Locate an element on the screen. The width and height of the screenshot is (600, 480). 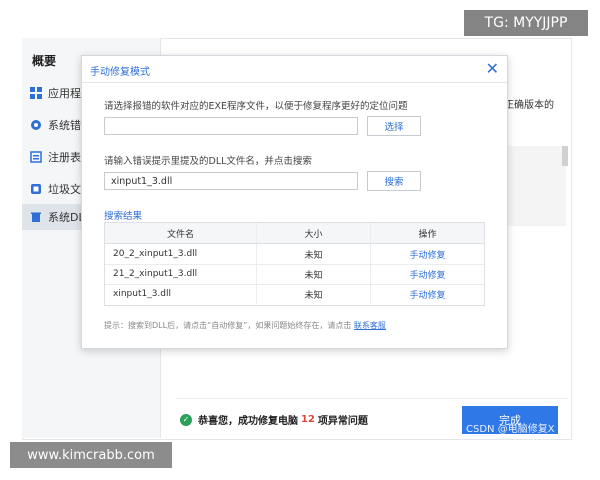
background-text: 正确版本的 is located at coordinates (529, 105).